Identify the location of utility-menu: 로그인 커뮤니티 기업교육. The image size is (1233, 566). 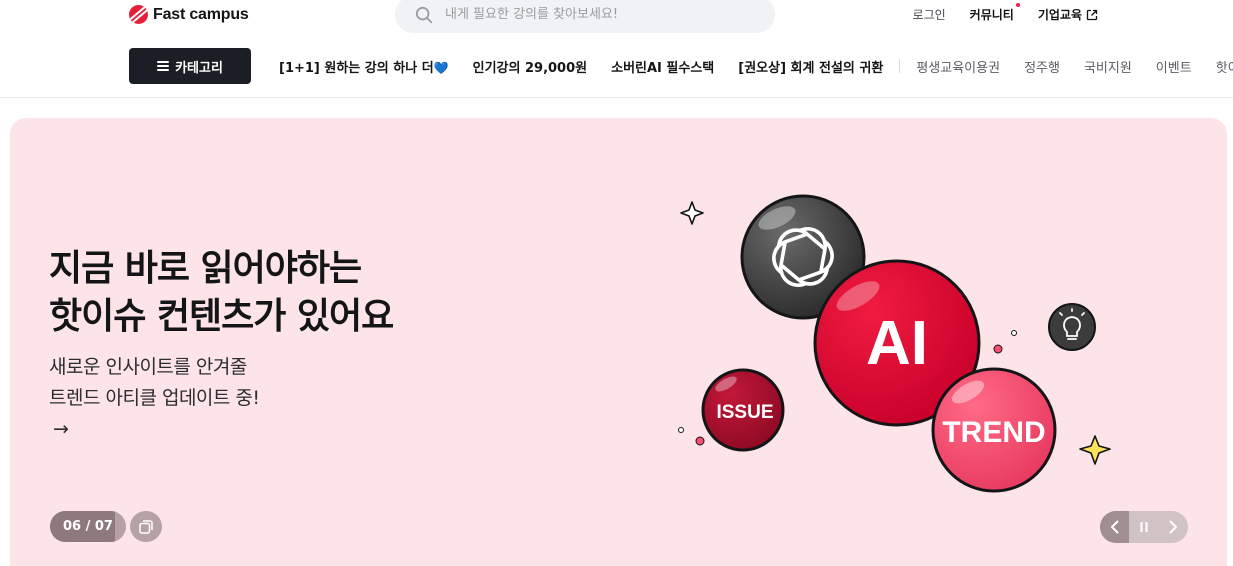
(1005, 13).